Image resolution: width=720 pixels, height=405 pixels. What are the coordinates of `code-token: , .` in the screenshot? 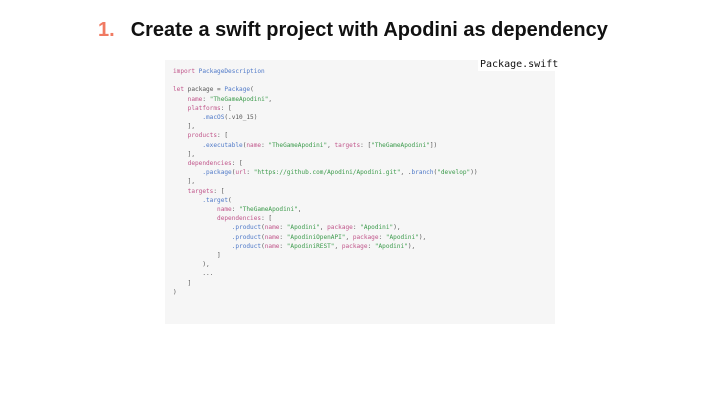 It's located at (406, 173).